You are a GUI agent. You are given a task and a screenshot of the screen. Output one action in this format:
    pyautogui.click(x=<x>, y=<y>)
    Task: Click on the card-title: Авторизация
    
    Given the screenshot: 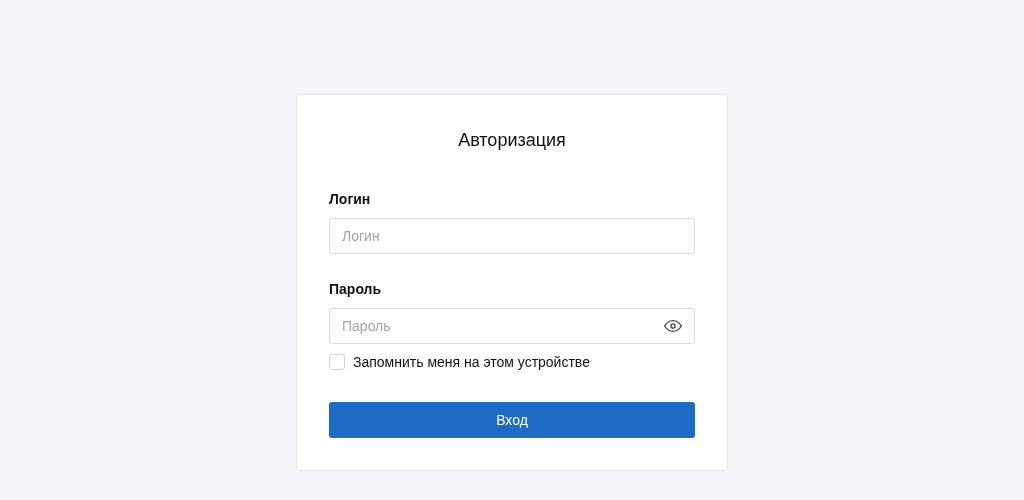 What is the action you would take?
    pyautogui.click(x=512, y=140)
    